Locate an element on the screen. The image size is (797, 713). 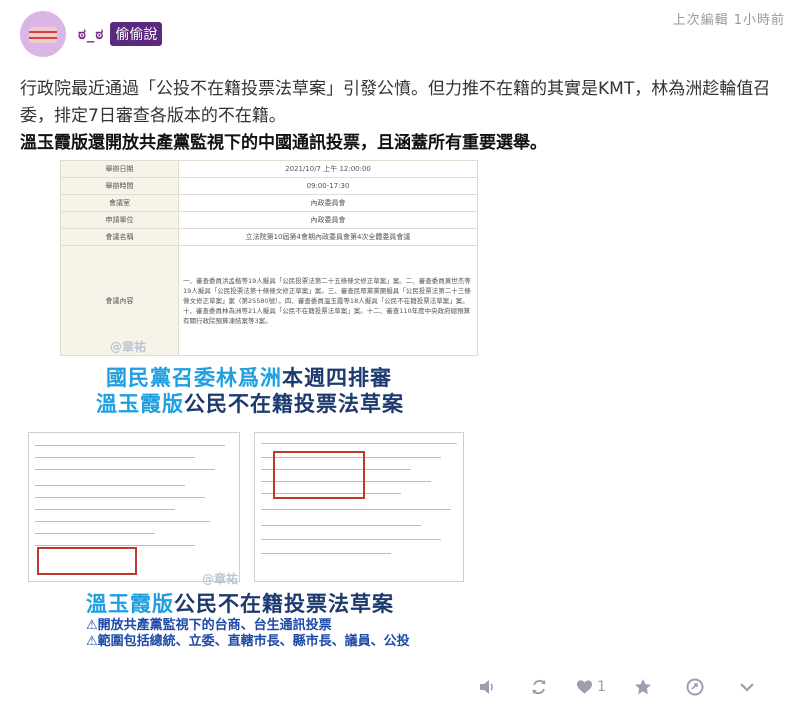
share-button is located at coordinates (695, 687).